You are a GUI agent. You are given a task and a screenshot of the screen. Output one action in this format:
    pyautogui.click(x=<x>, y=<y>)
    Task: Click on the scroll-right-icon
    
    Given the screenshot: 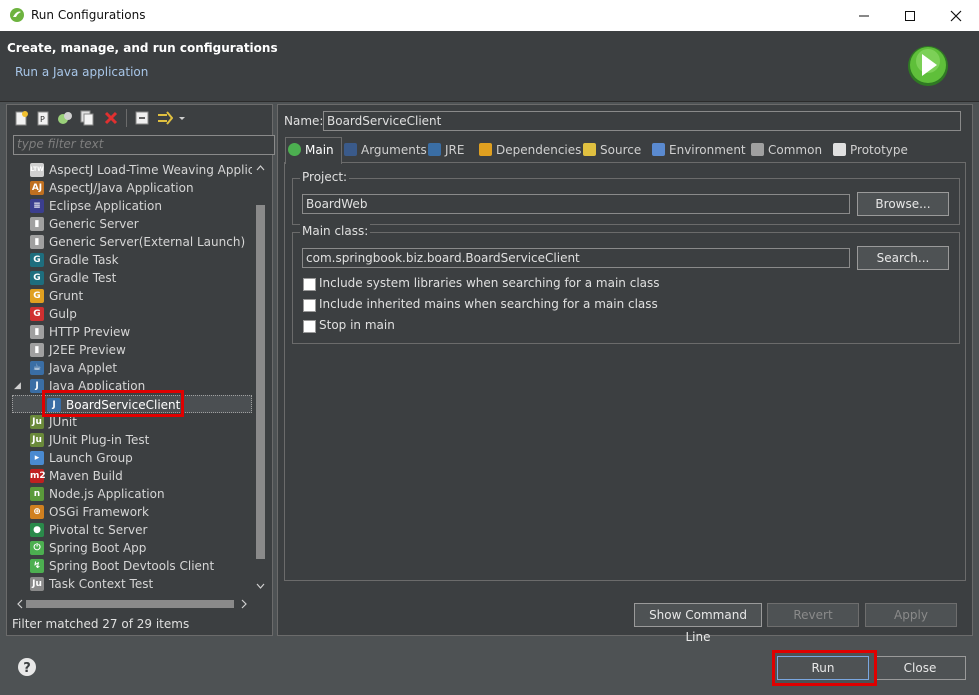 What is the action you would take?
    pyautogui.click(x=244, y=604)
    